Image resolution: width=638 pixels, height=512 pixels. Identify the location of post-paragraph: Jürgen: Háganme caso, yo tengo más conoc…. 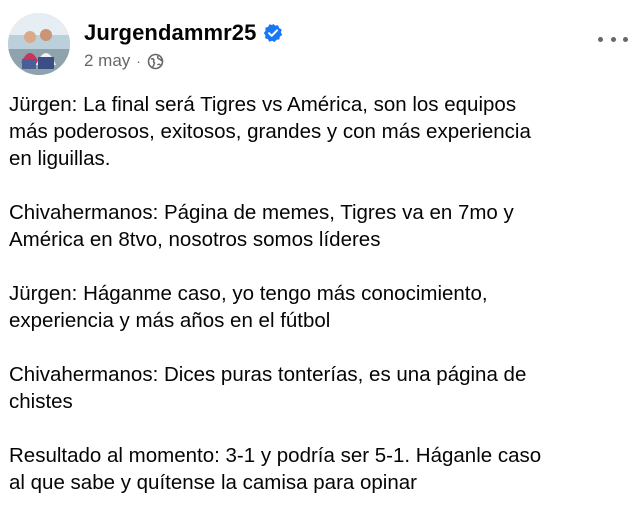
(248, 307).